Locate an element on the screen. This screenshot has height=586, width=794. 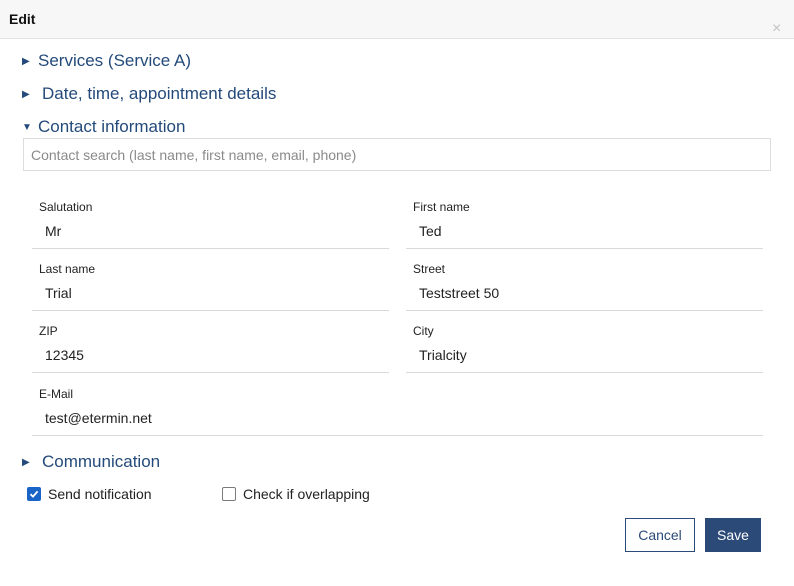
dialog-title: Edit is located at coordinates (22, 19).